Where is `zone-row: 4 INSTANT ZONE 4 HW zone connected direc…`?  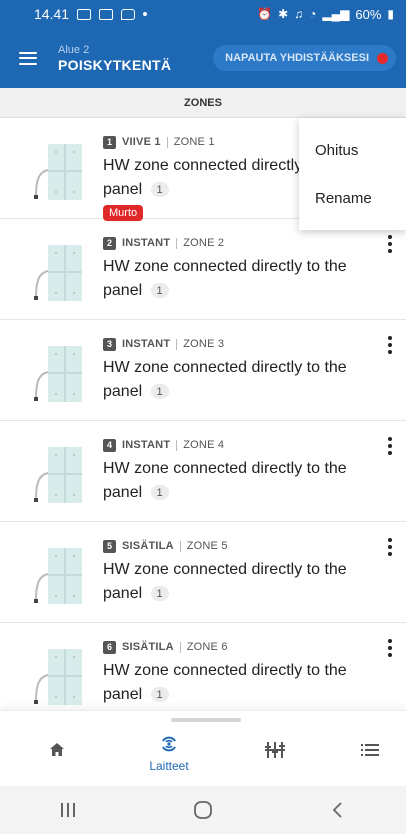 zone-row: 4 INSTANT ZONE 4 HW zone connected direc… is located at coordinates (203, 471).